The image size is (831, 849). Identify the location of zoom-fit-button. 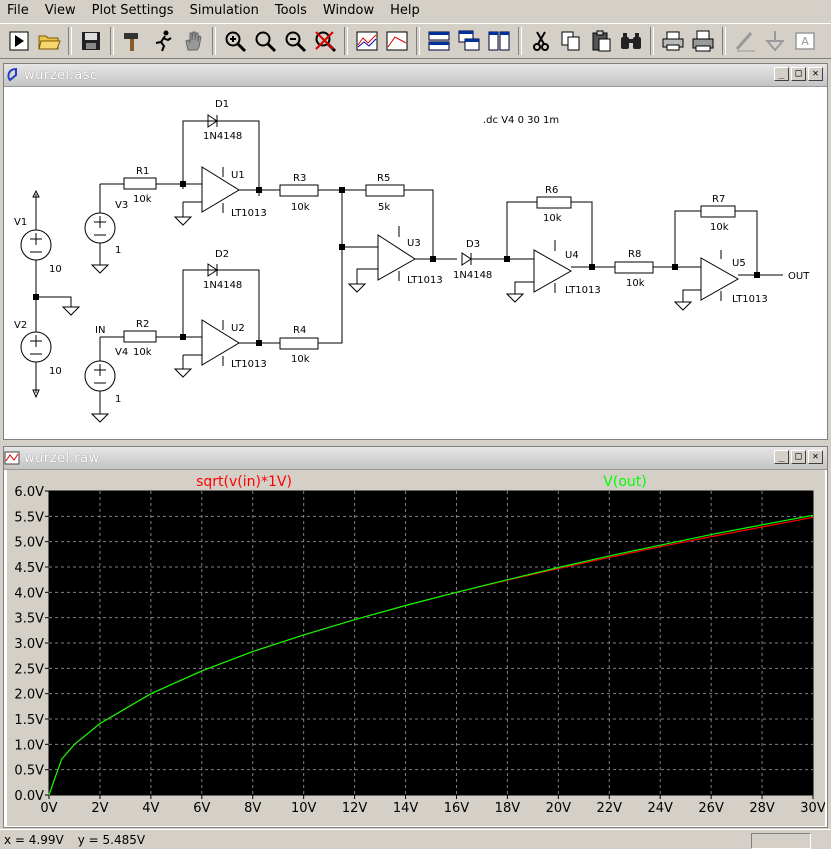
(265, 41).